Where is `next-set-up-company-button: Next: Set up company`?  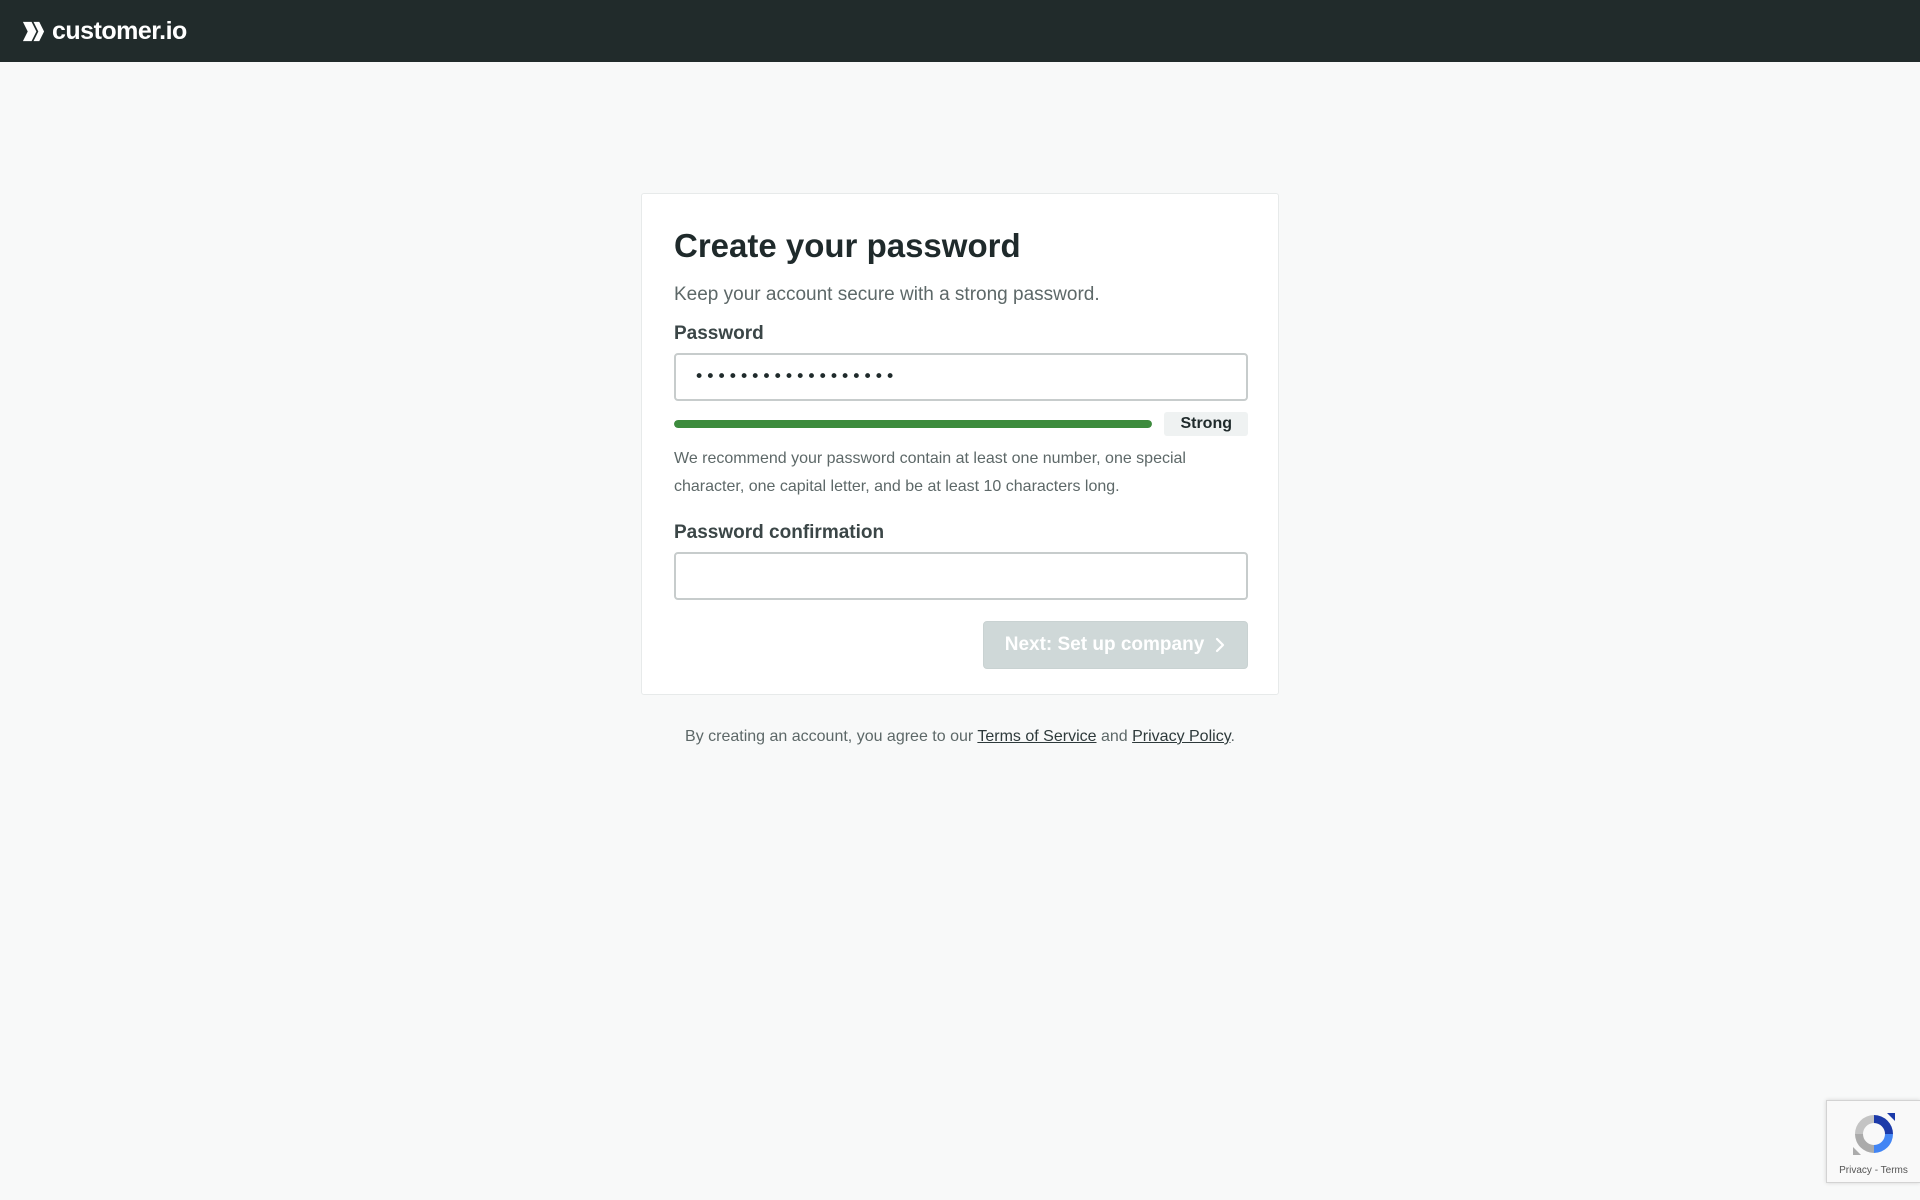 next-set-up-company-button: Next: Set up company is located at coordinates (1115, 644).